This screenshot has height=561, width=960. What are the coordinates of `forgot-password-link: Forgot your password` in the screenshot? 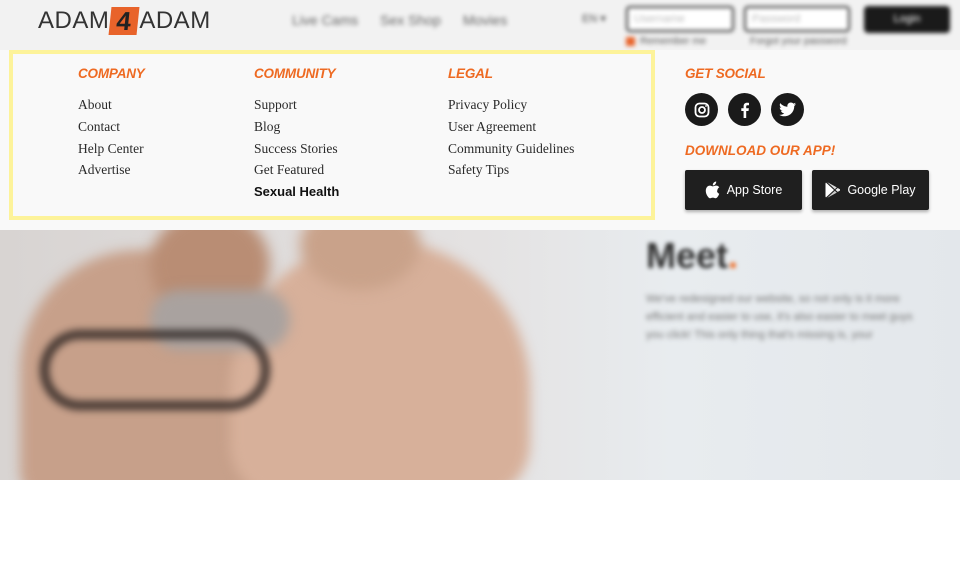 It's located at (798, 41).